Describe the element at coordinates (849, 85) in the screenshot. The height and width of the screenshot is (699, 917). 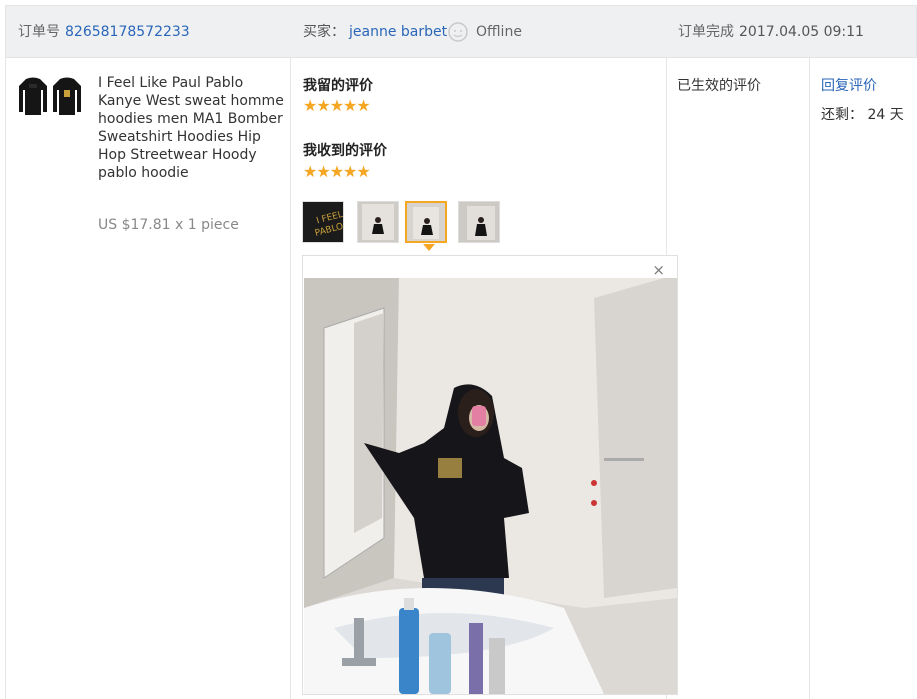
I see `reply-review-link: 回复评价` at that location.